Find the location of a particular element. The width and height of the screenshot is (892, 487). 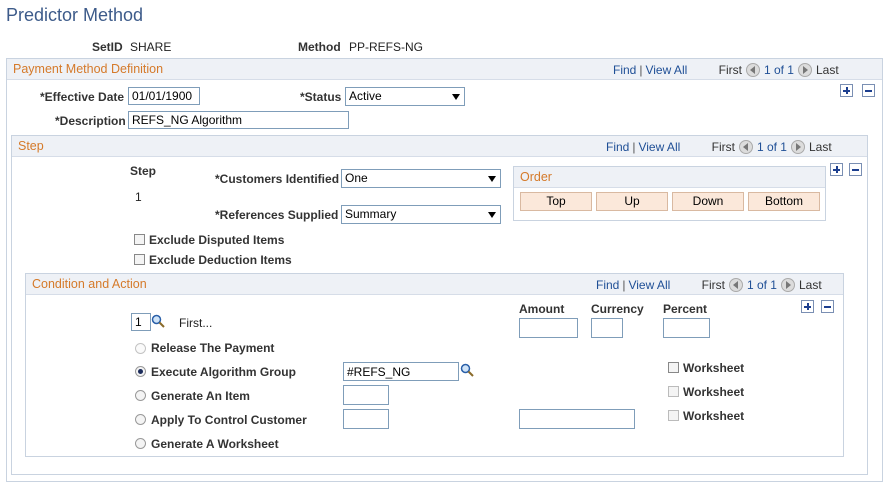

step-count: 1 of 1 is located at coordinates (771, 147).